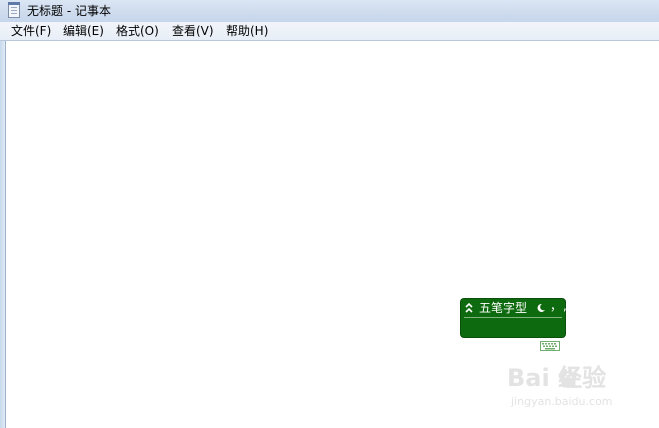 Image resolution: width=659 pixels, height=428 pixels. What do you see at coordinates (469, 308) in the screenshot?
I see `collapse-arrow-icon` at bounding box center [469, 308].